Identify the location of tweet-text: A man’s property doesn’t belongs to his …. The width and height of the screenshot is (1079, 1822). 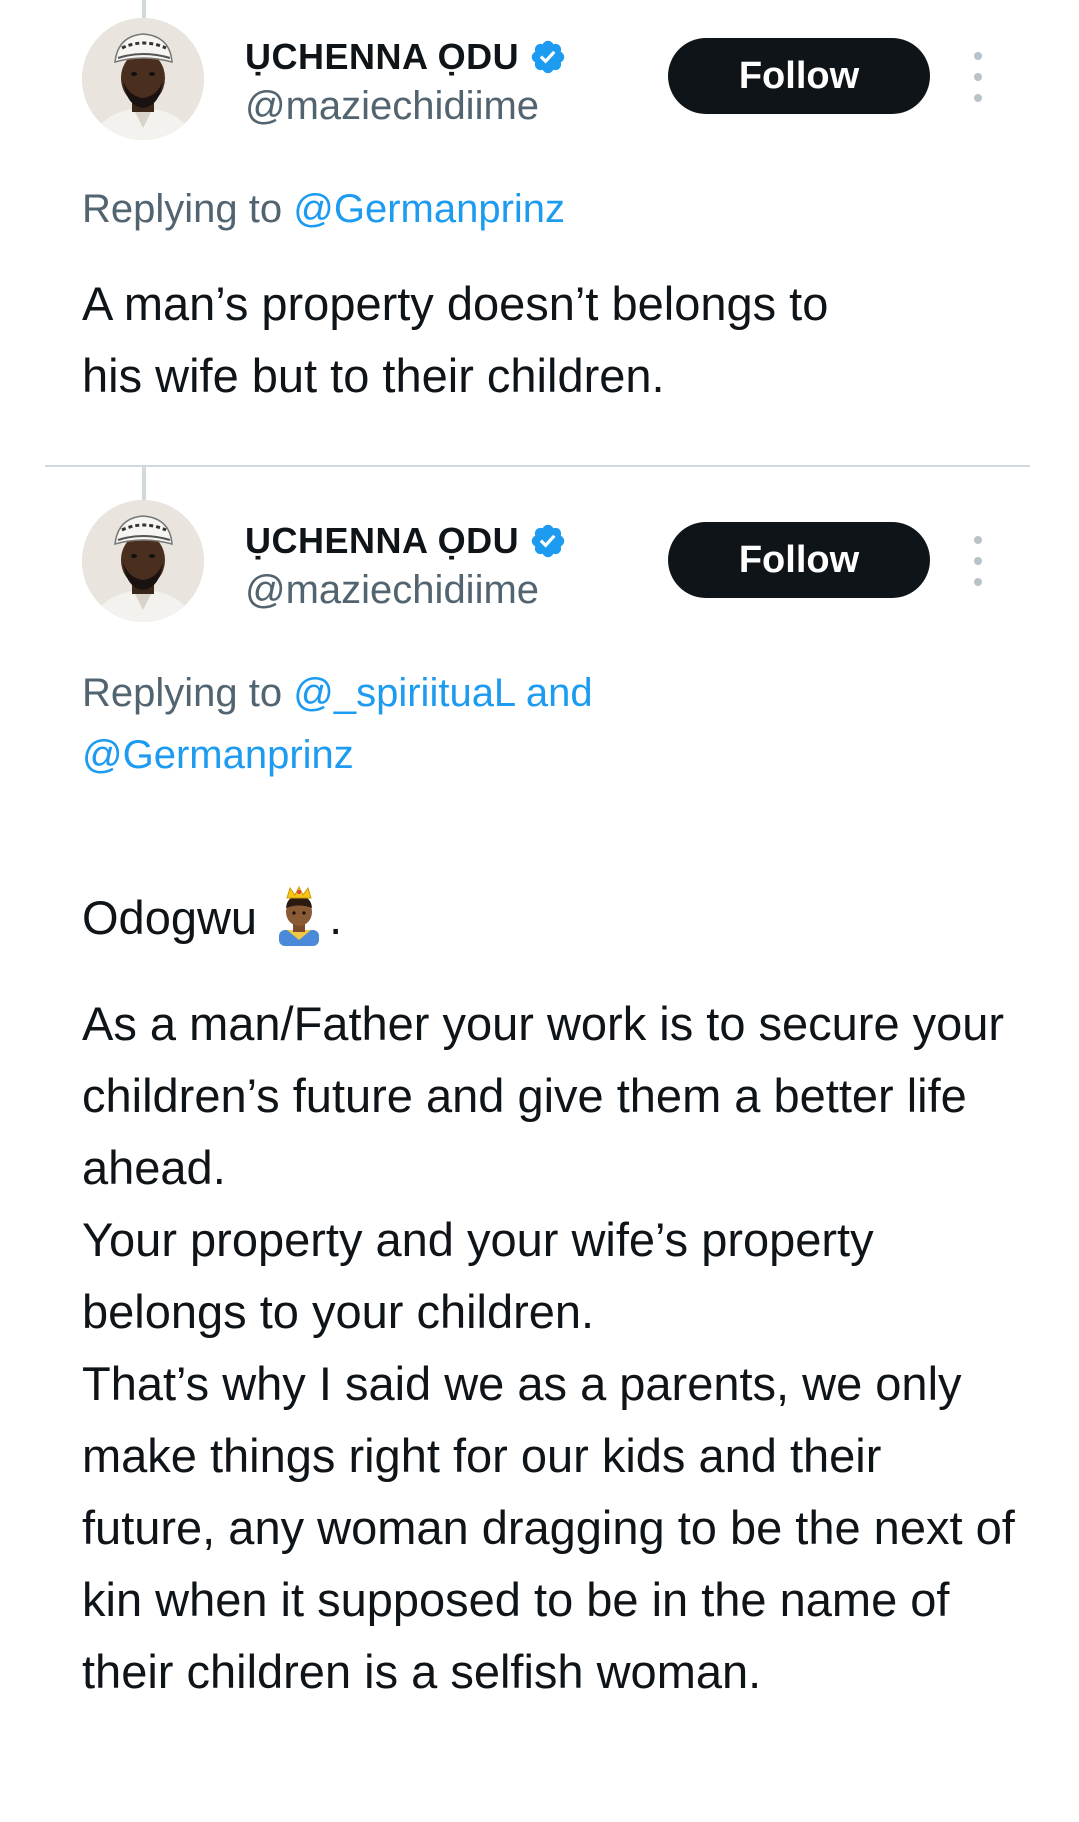
(455, 339).